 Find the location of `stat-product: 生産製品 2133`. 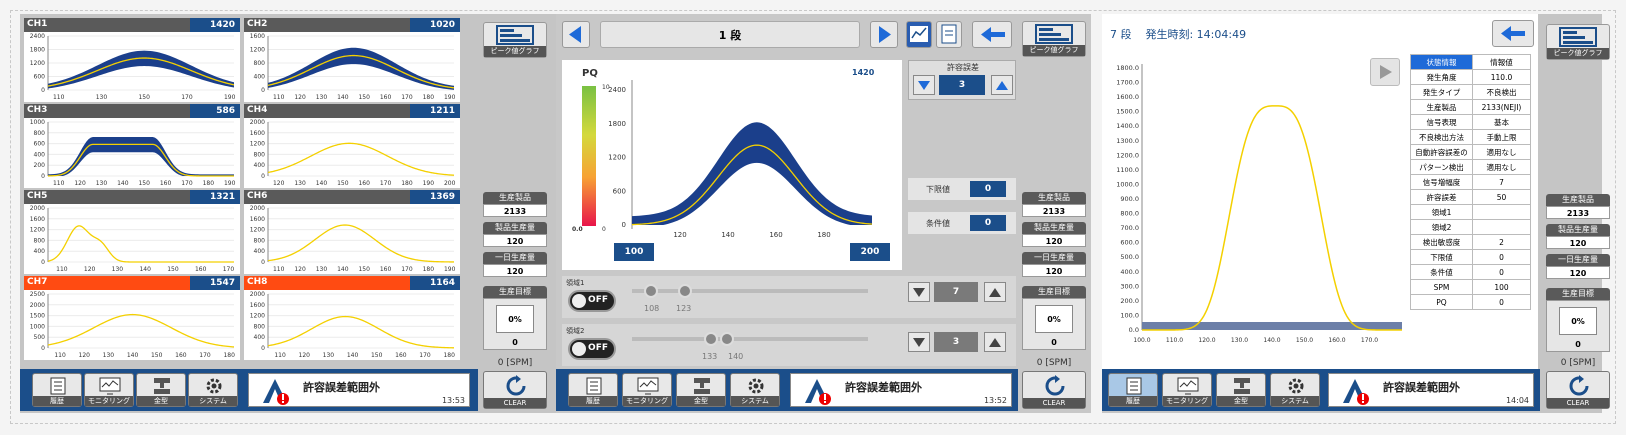

stat-product: 生産製品 2133 is located at coordinates (1578, 207).